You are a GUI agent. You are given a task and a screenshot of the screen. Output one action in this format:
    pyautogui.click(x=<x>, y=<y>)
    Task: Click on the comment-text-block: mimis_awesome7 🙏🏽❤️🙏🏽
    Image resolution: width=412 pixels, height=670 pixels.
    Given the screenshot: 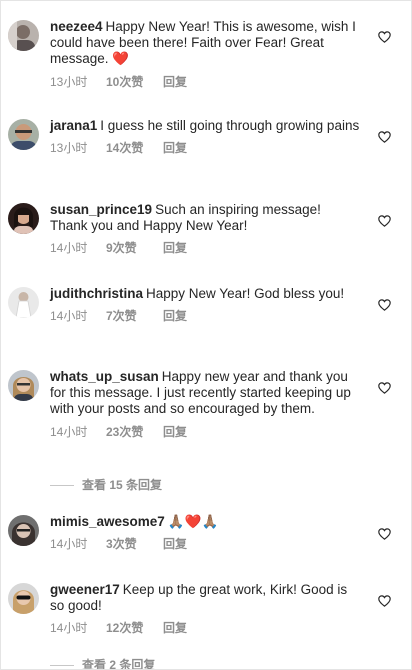 What is the action you would take?
    pyautogui.click(x=205, y=522)
    